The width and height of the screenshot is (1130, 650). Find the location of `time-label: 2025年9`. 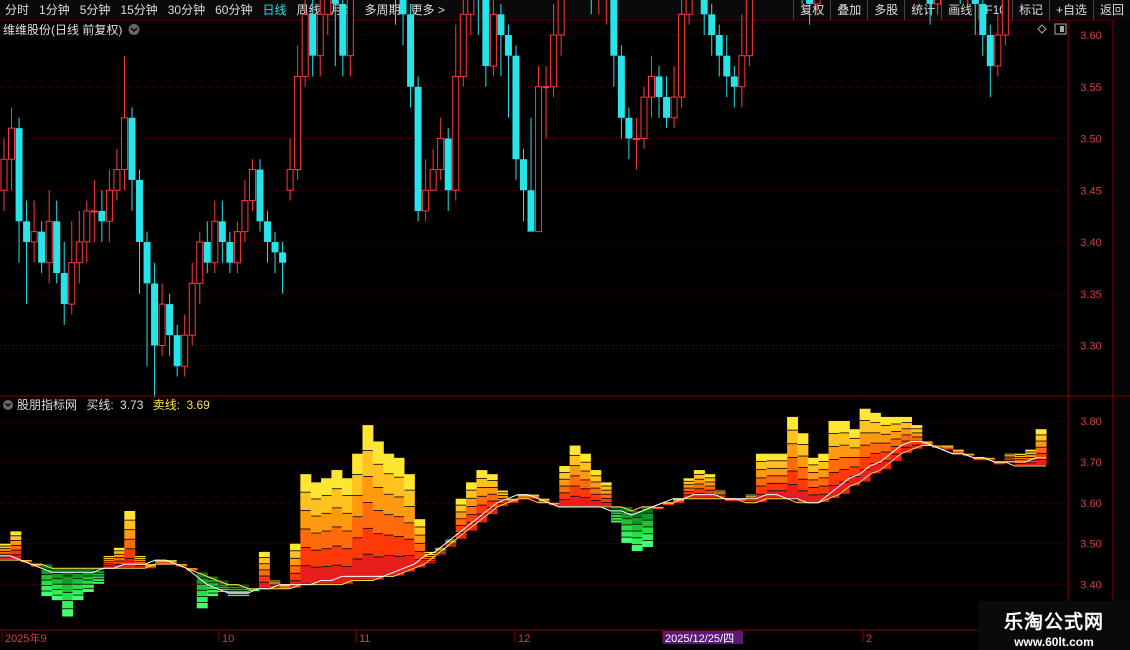

time-label: 2025年9 is located at coordinates (26, 638).